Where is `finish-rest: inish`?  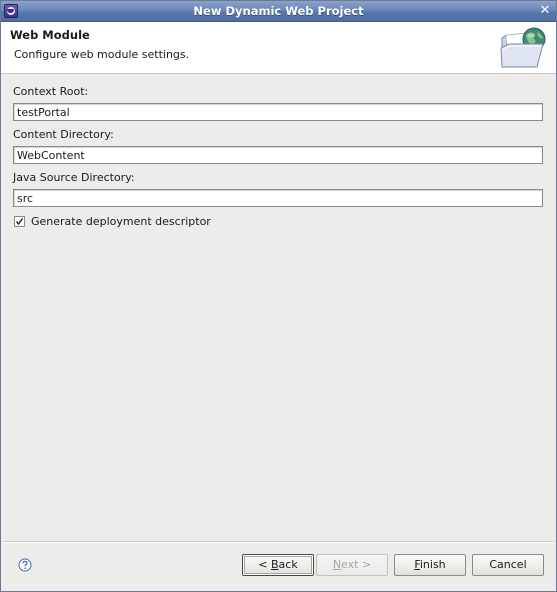 finish-rest: inish is located at coordinates (432, 564).